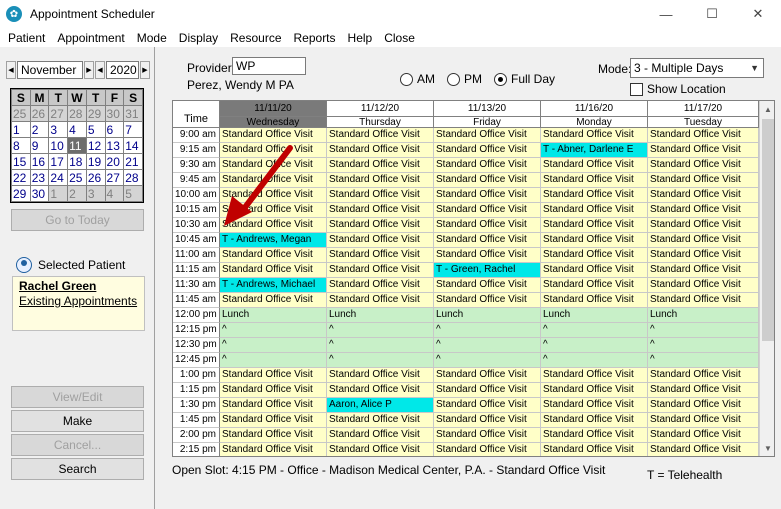 The image size is (781, 509). I want to click on vertical-scrollbar: ▲ ▼, so click(766, 278).